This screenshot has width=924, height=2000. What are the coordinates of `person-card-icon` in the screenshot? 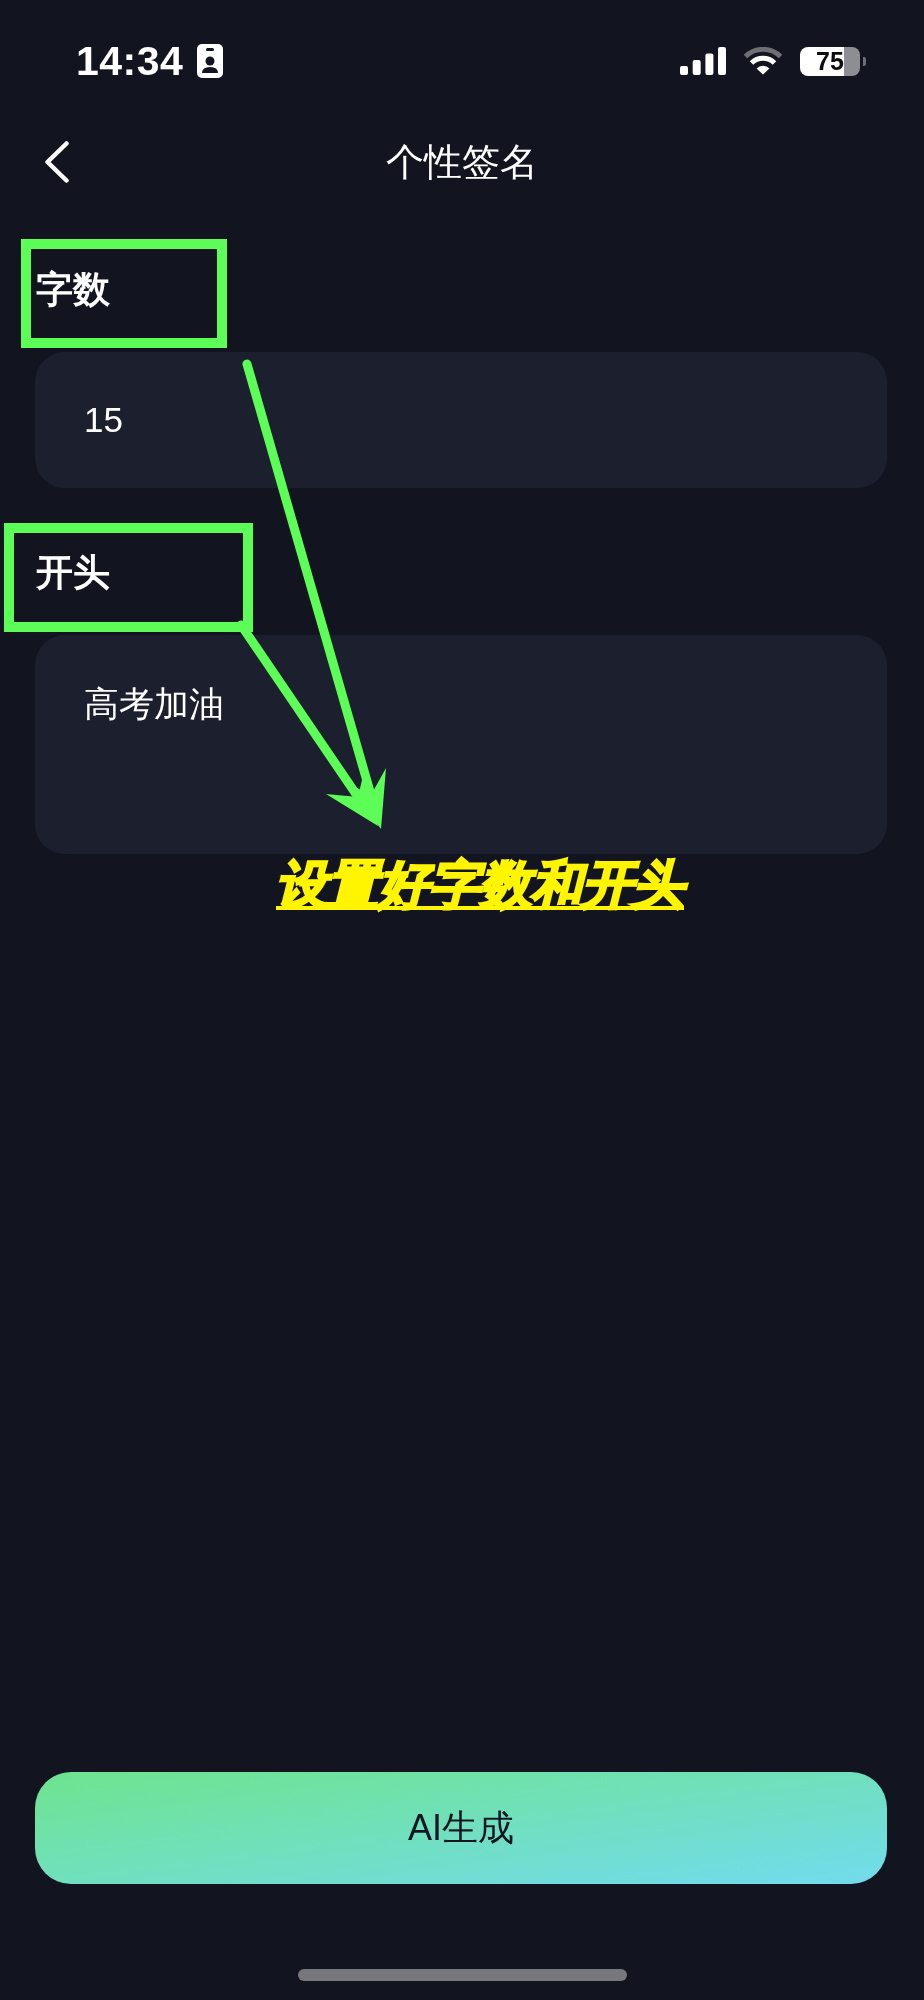 It's located at (210, 61).